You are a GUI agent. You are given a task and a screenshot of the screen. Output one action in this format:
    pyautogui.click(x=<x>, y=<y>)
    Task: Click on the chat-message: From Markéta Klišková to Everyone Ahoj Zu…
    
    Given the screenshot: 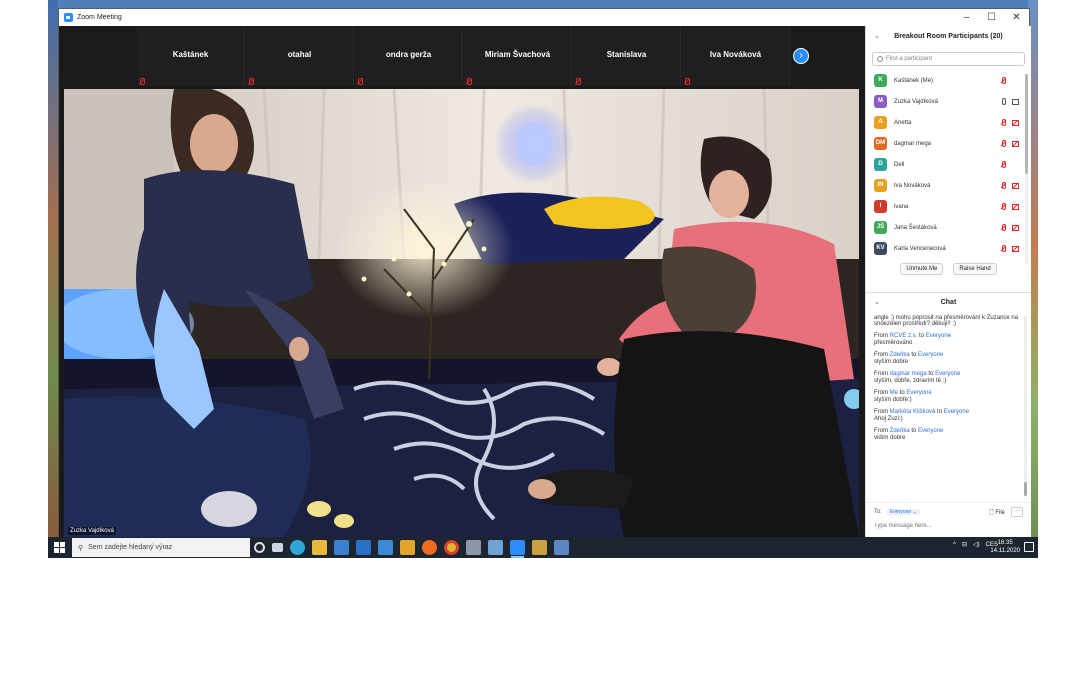 What is the action you would take?
    pyautogui.click(x=947, y=415)
    